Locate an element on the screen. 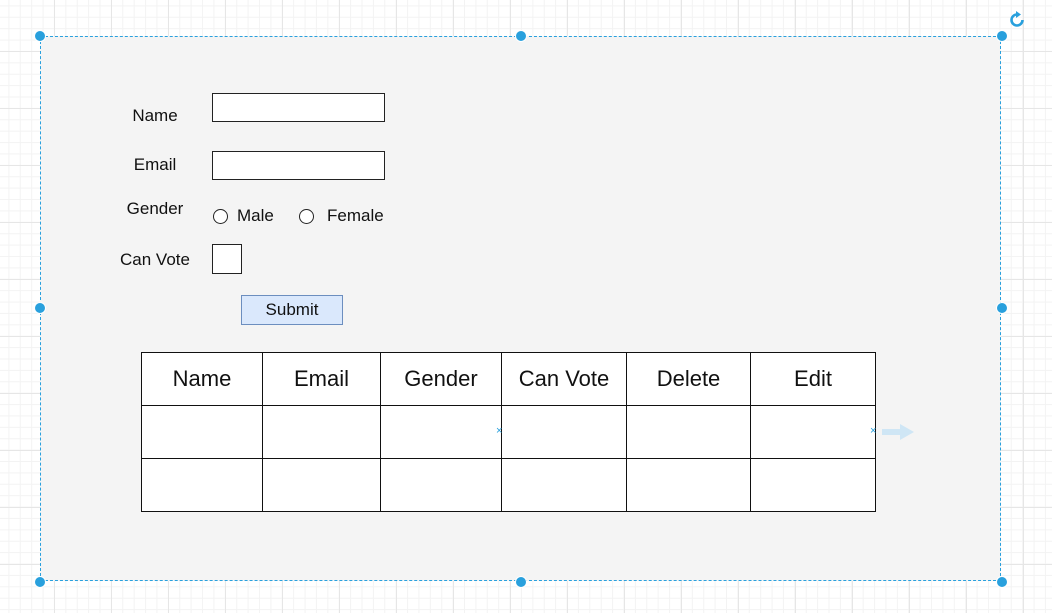  rotate-icon is located at coordinates (1017, 20).